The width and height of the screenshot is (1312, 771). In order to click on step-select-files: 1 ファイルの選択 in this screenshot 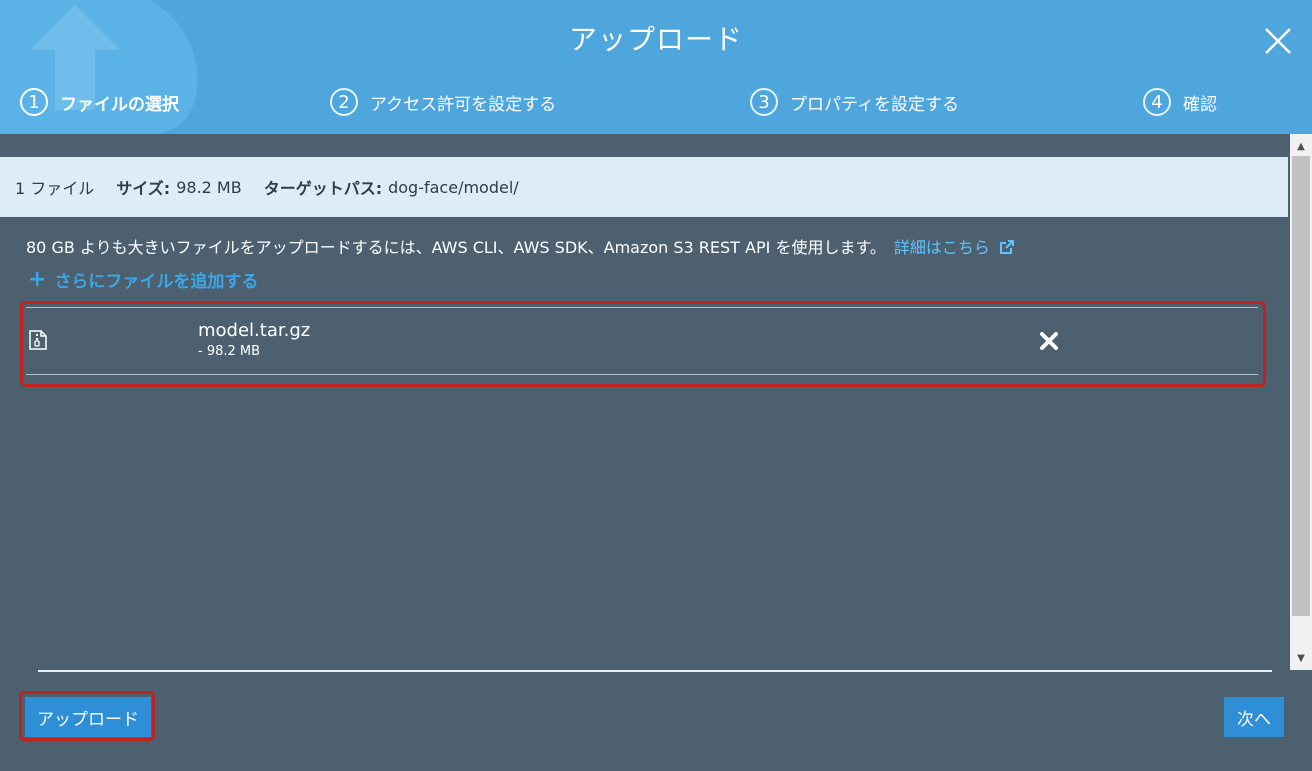, I will do `click(99, 102)`.